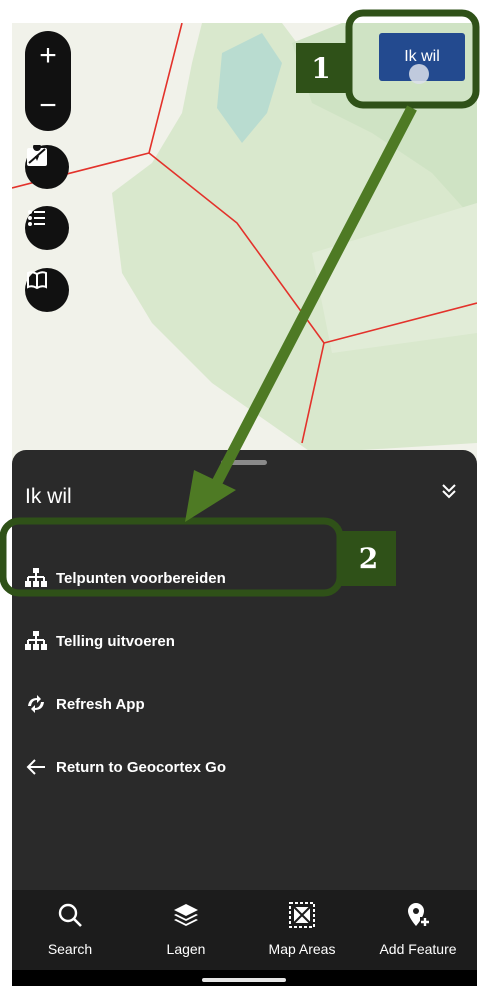 The height and width of the screenshot is (986, 487). Describe the element at coordinates (302, 949) in the screenshot. I see `tab-label: Map Areas` at that location.